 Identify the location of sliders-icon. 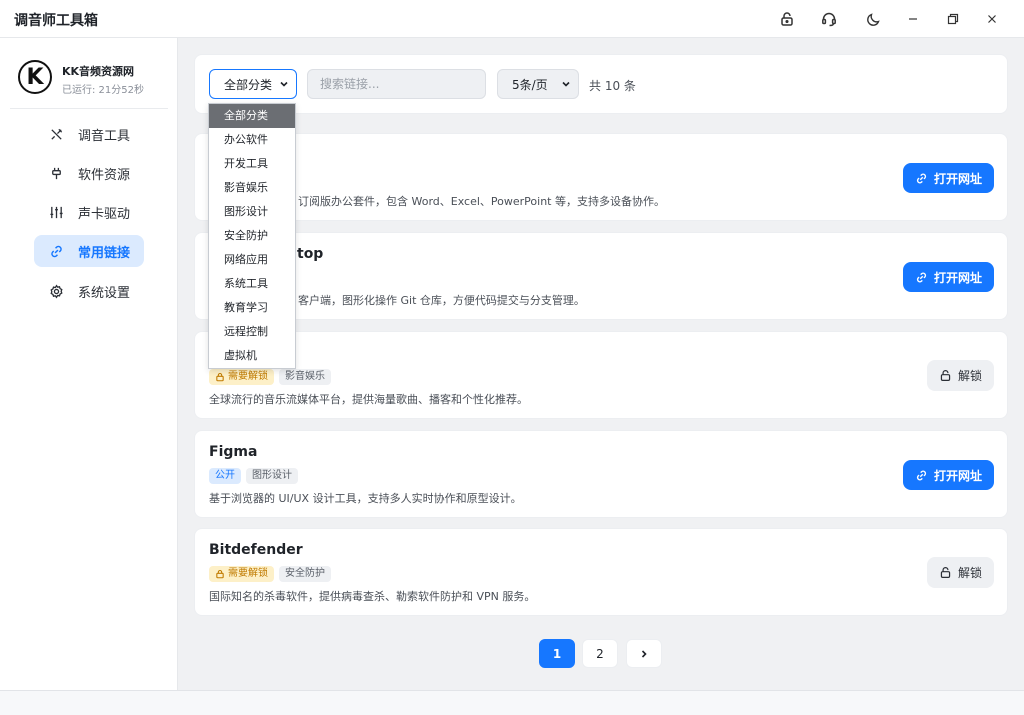
(56, 212).